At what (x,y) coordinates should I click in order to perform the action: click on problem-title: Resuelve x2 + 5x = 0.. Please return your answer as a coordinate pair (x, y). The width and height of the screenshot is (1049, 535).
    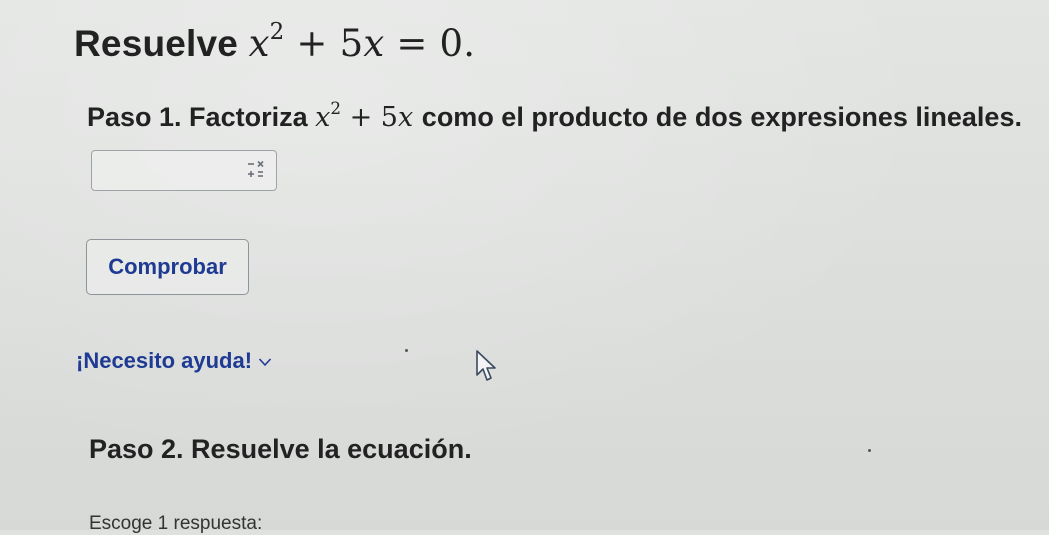
    Looking at the image, I should click on (275, 42).